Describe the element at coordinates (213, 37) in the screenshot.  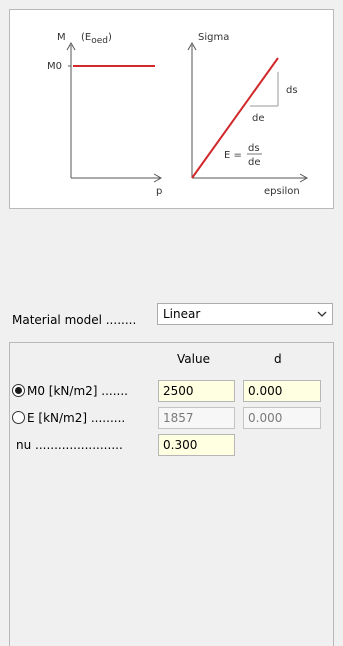
I see `right-y-axis-label: Sigma` at that location.